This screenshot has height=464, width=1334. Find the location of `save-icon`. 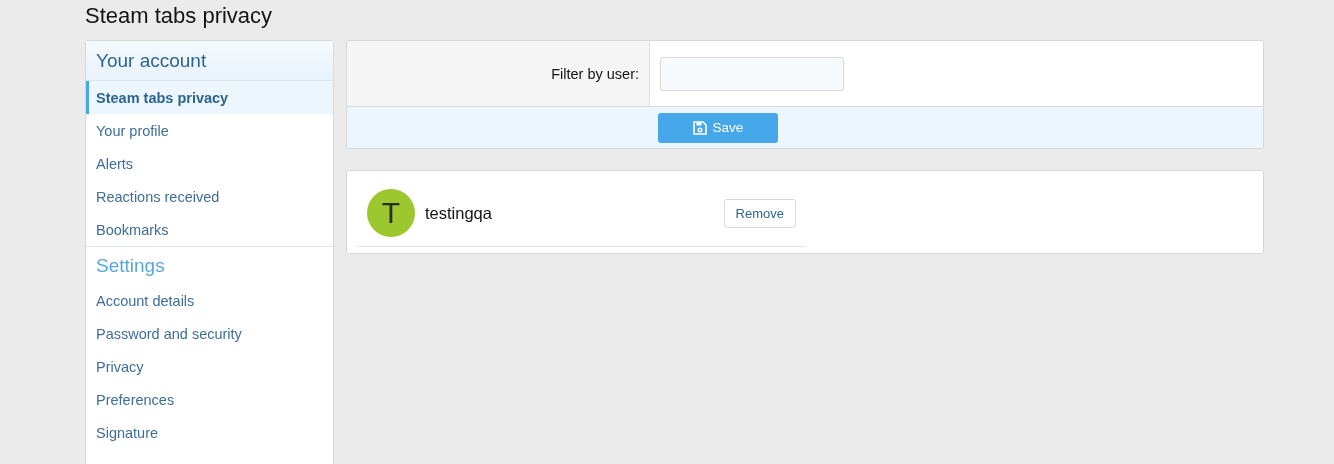

save-icon is located at coordinates (699, 127).